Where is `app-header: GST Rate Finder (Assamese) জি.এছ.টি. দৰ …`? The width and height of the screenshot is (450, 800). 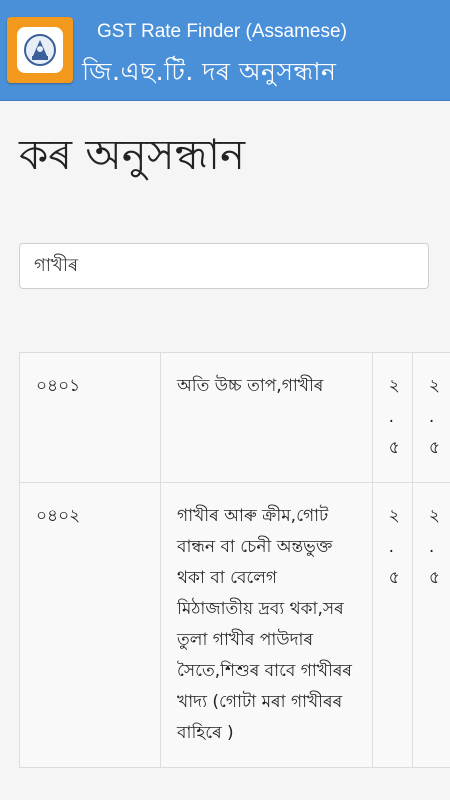
app-header: GST Rate Finder (Assamese) জি.এছ.টি. দৰ … is located at coordinates (225, 50).